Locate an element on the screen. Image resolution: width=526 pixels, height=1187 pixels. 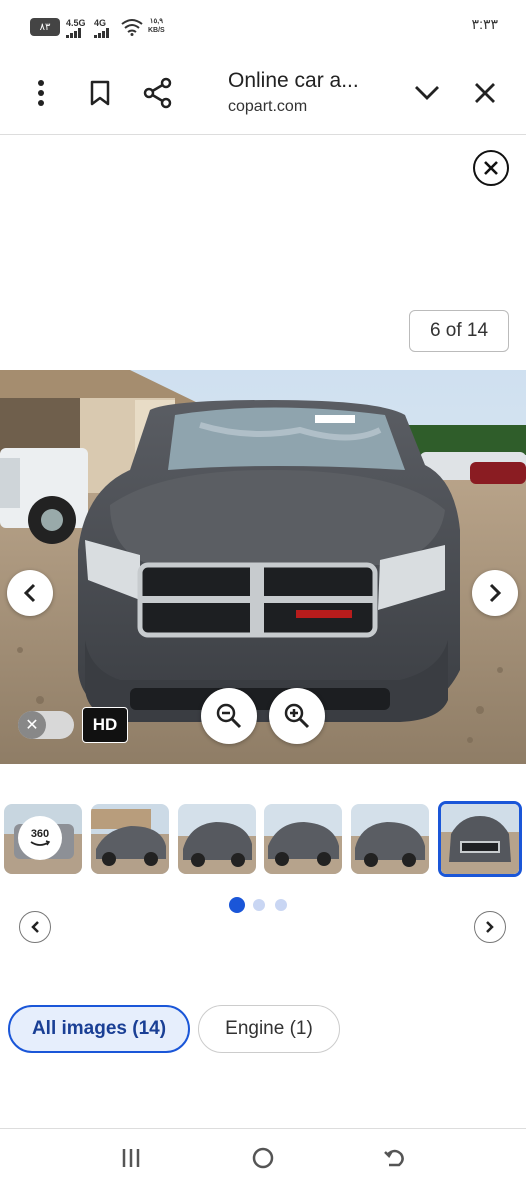
battery-indicator: ٨٣ is located at coordinates (45, 27).